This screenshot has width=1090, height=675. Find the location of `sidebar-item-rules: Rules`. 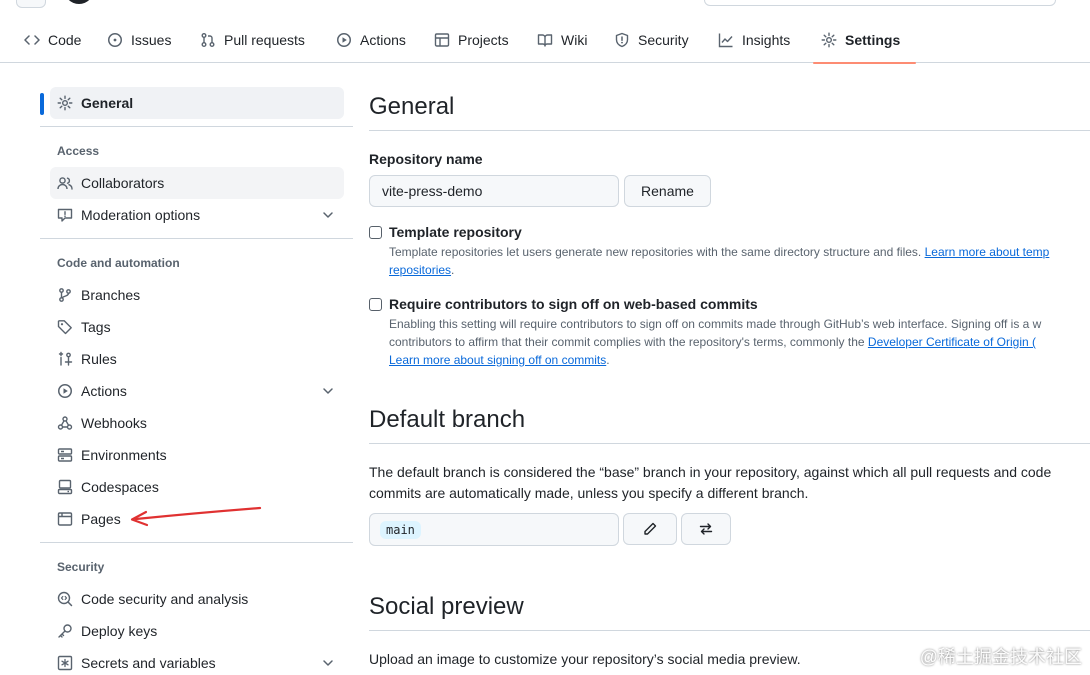

sidebar-item-rules: Rules is located at coordinates (197, 359).